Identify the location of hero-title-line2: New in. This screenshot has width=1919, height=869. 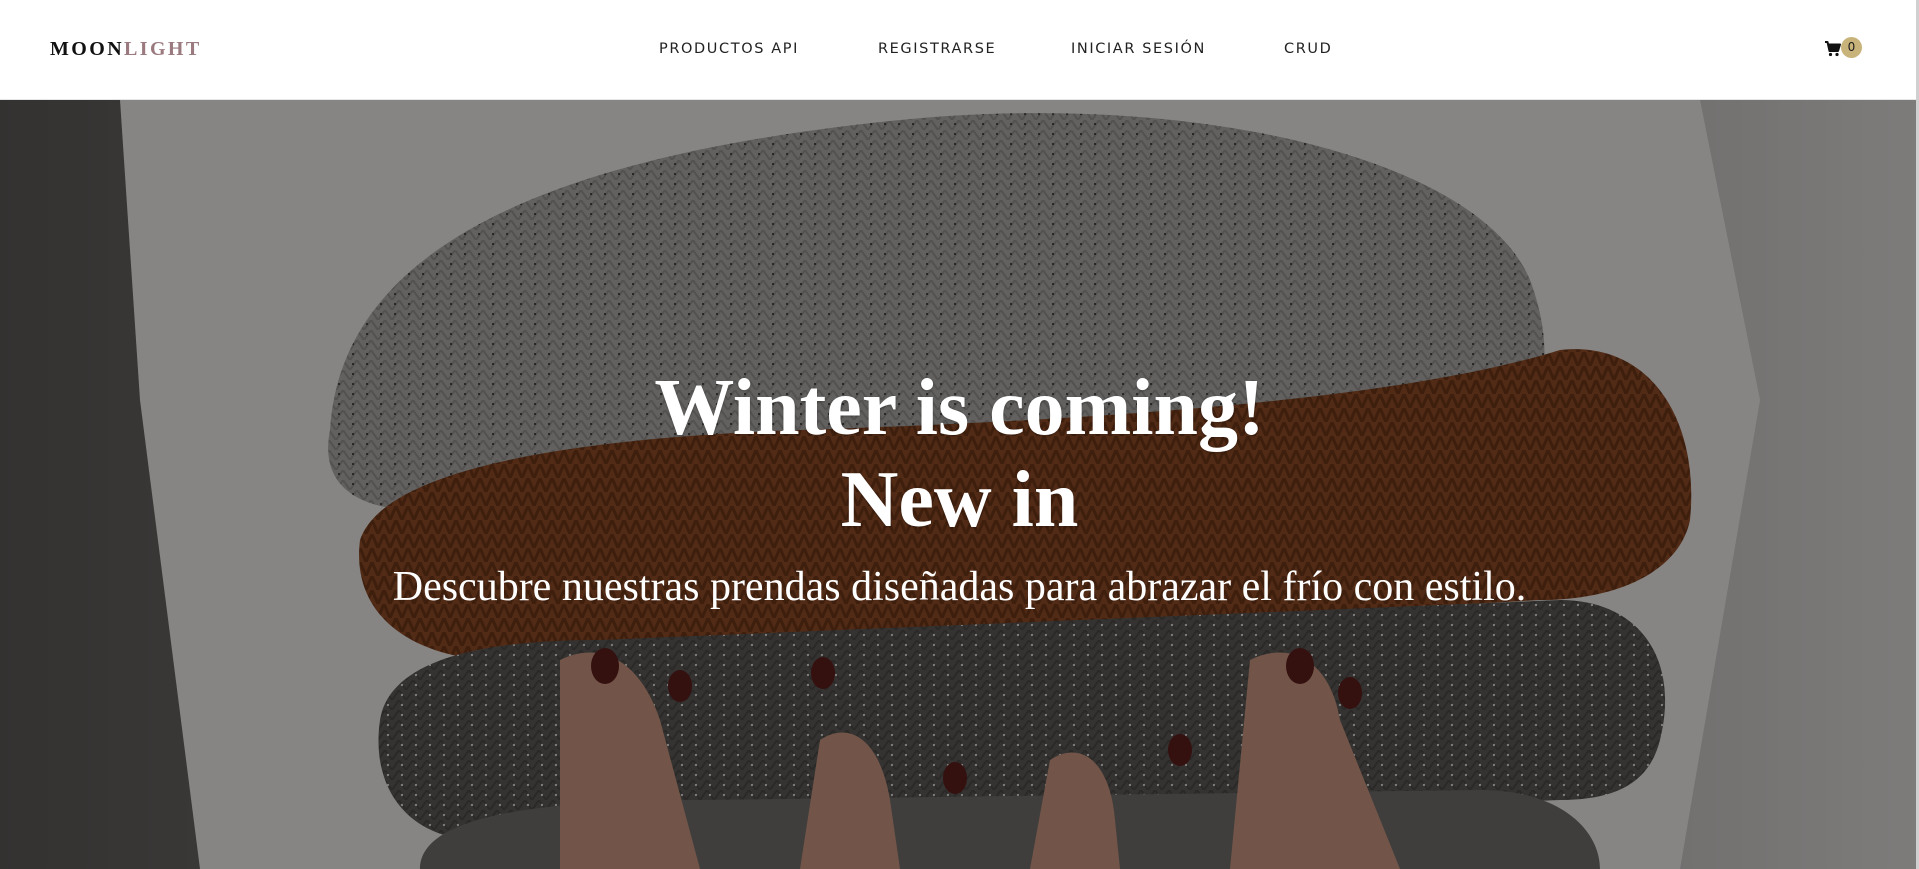
(959, 500).